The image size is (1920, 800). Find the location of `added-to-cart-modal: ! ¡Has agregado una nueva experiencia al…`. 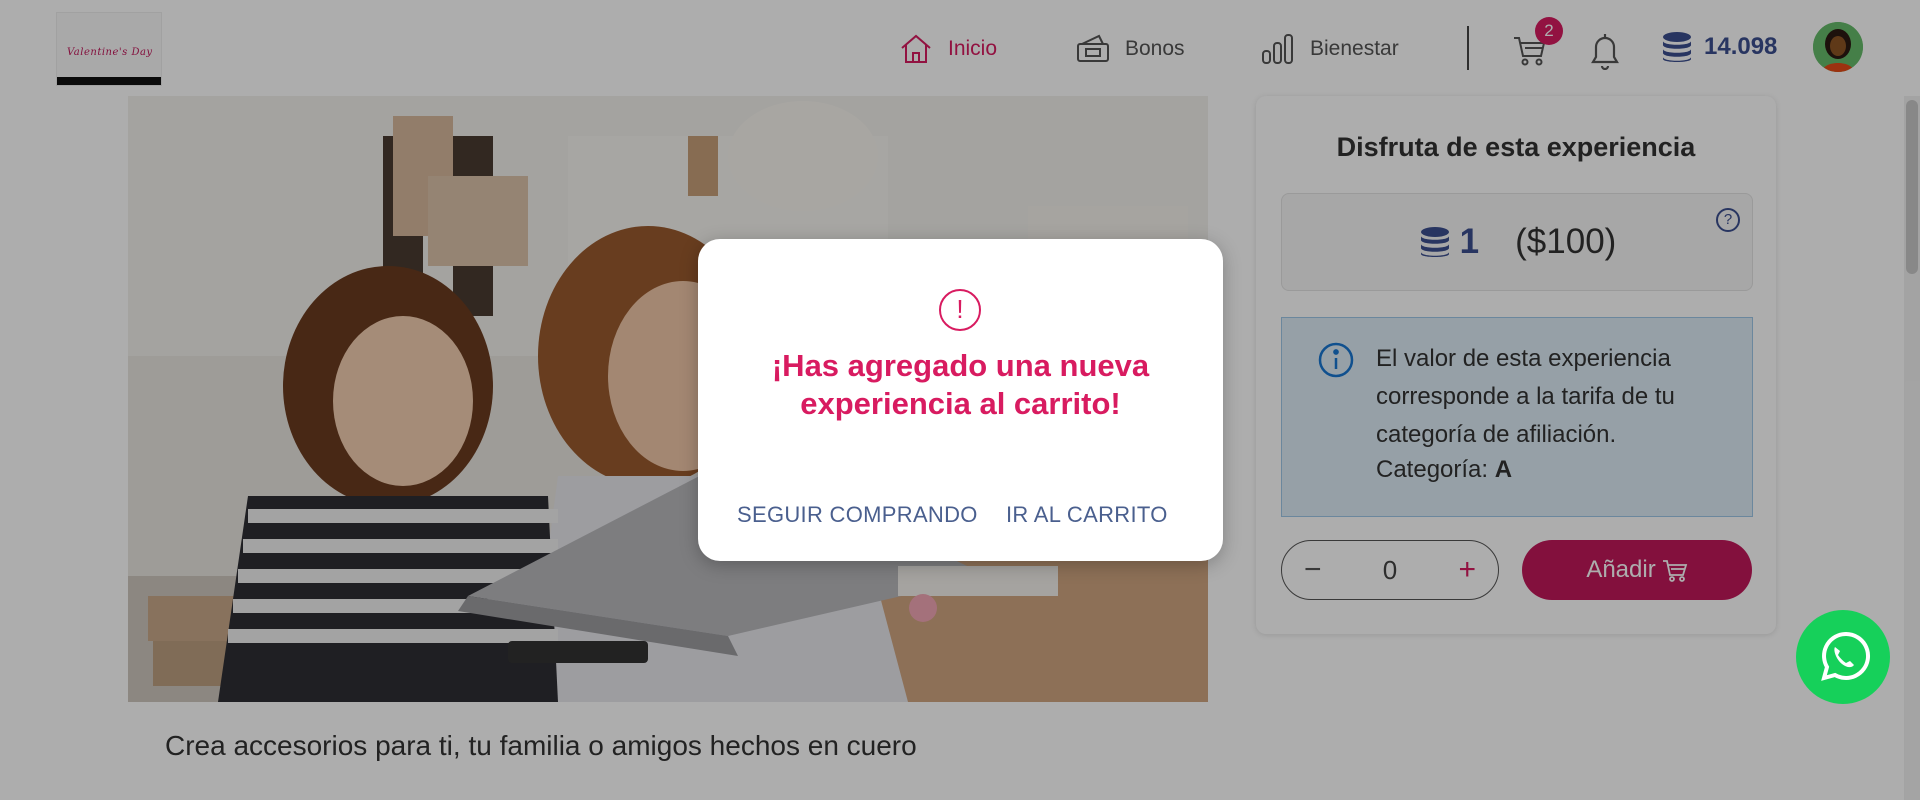

added-to-cart-modal: ! ¡Has agregado una nueva experiencia al… is located at coordinates (960, 400).